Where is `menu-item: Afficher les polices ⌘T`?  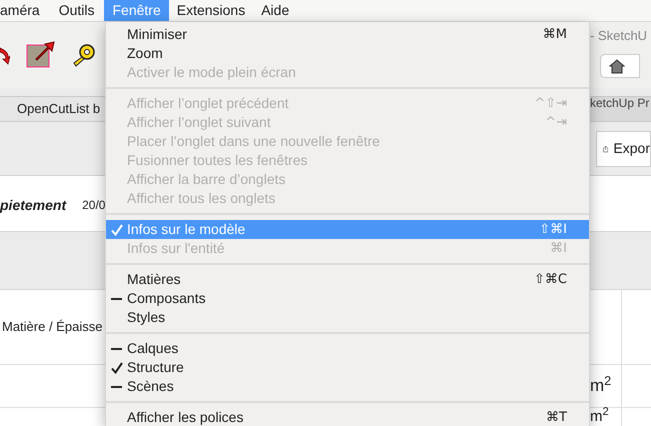
menu-item: Afficher les polices ⌘T is located at coordinates (347, 417).